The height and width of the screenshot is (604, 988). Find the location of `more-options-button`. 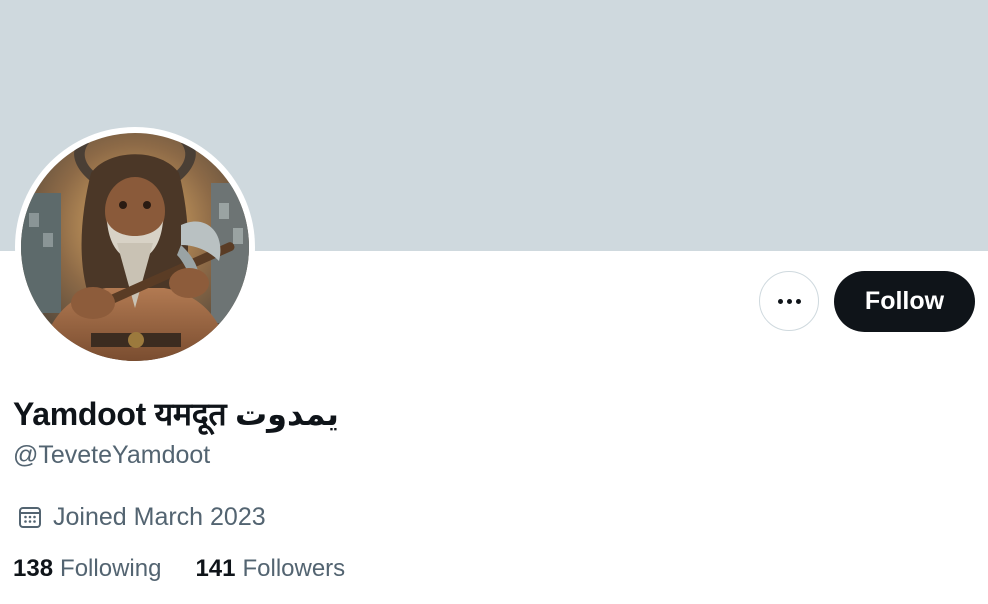

more-options-button is located at coordinates (789, 301).